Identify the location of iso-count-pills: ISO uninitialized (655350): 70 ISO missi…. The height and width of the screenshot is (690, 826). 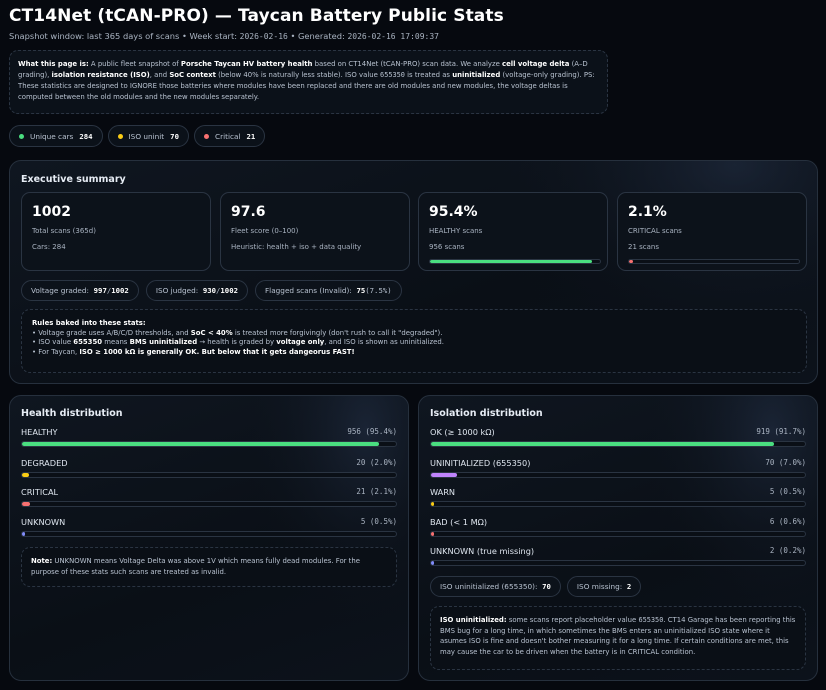
(536, 586).